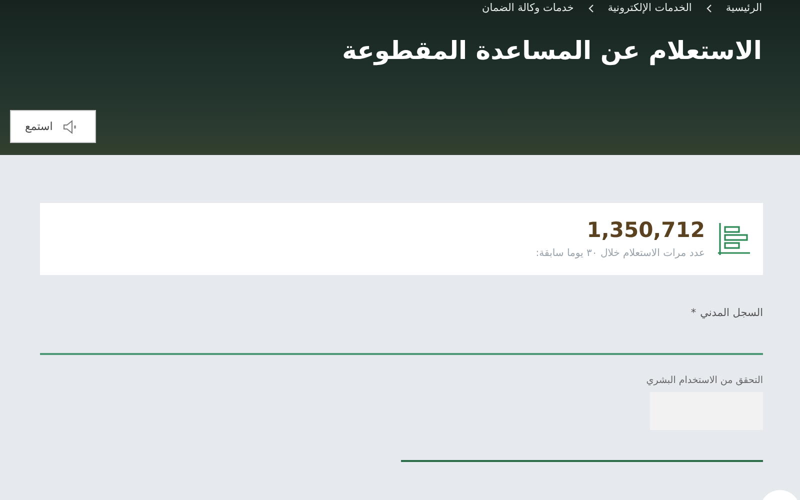  What do you see at coordinates (650, 8) in the screenshot?
I see `breadcrumb-link: الخدمات الإلكترونية` at bounding box center [650, 8].